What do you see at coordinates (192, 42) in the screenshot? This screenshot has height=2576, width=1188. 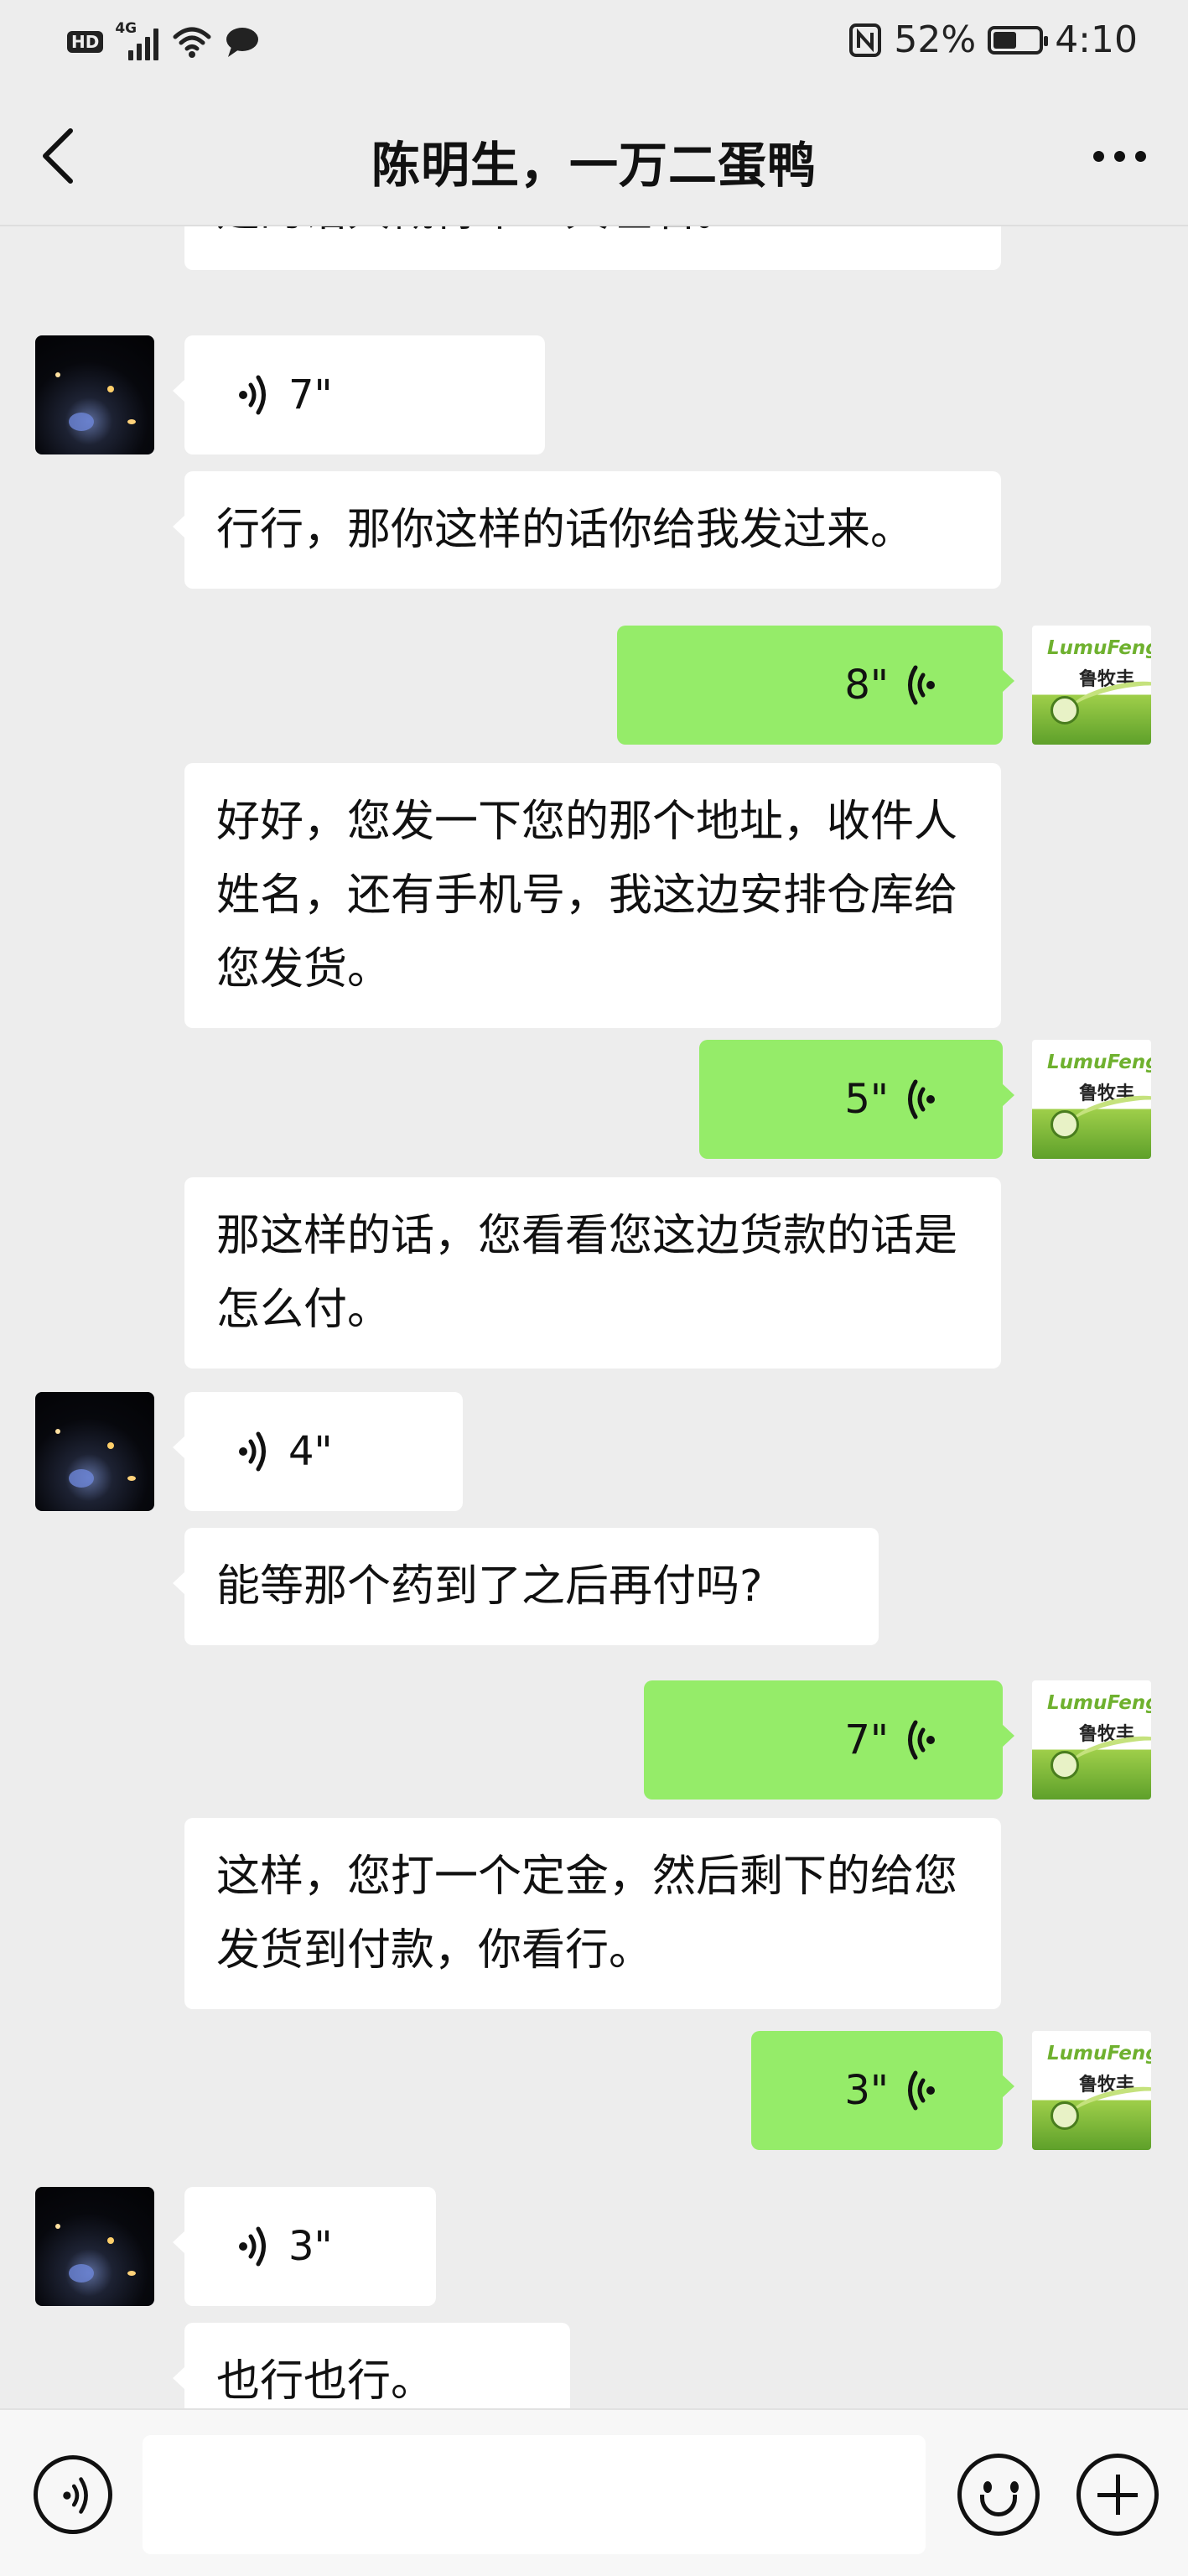 I see `wifi-icon` at bounding box center [192, 42].